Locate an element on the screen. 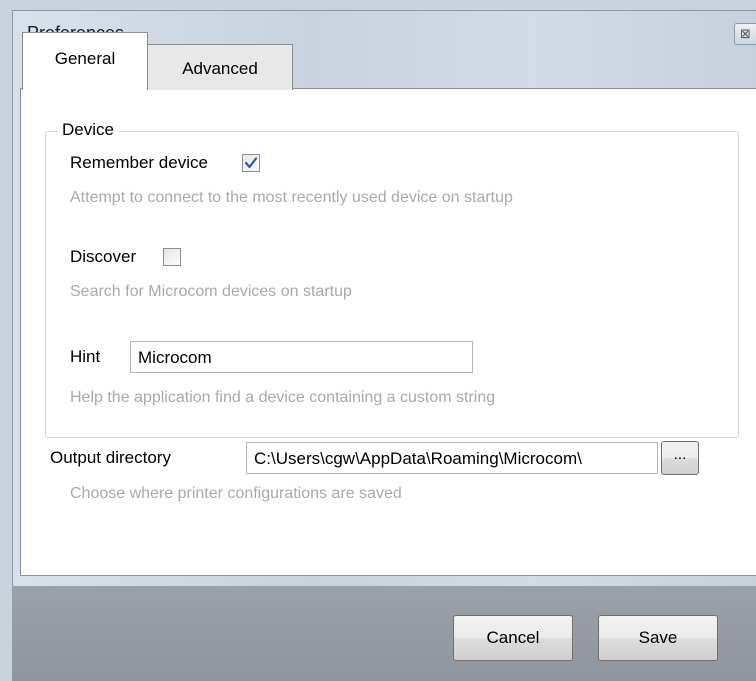 The height and width of the screenshot is (681, 756). save-button: Save is located at coordinates (658, 638).